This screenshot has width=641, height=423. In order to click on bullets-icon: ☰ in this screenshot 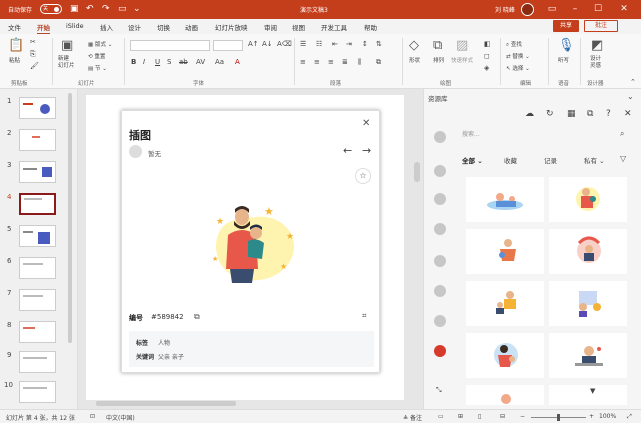, I will do `click(303, 44)`.